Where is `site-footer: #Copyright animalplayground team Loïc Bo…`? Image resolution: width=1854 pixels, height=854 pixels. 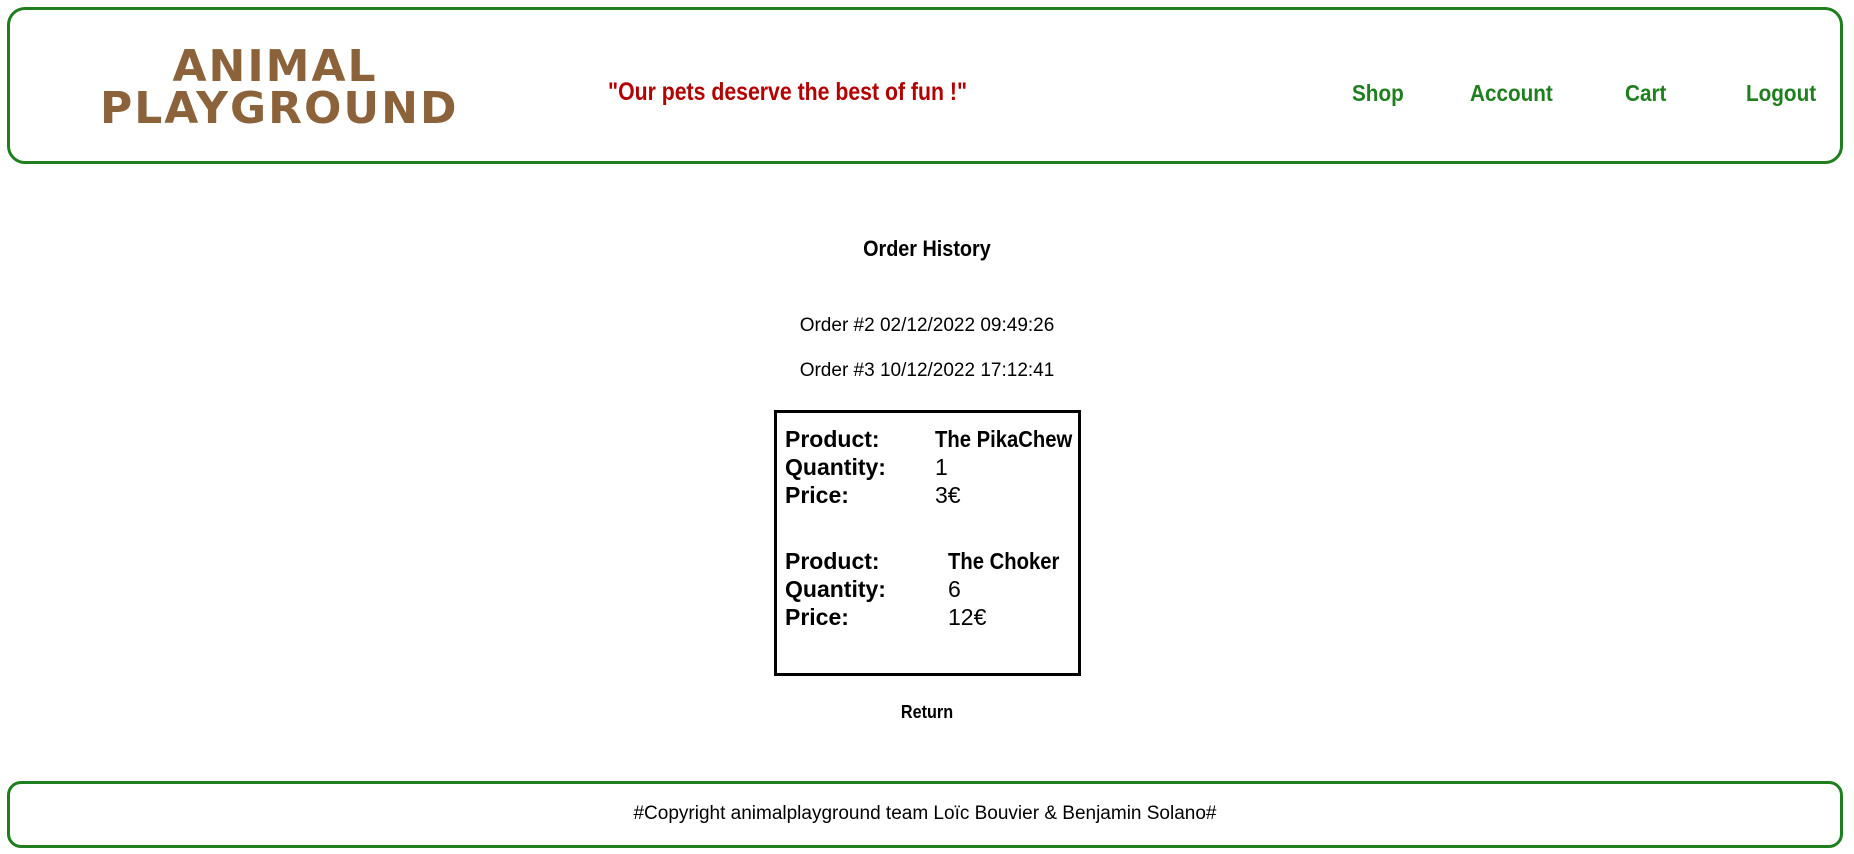
site-footer: #Copyright animalplayground team Loïc Bo… is located at coordinates (925, 814).